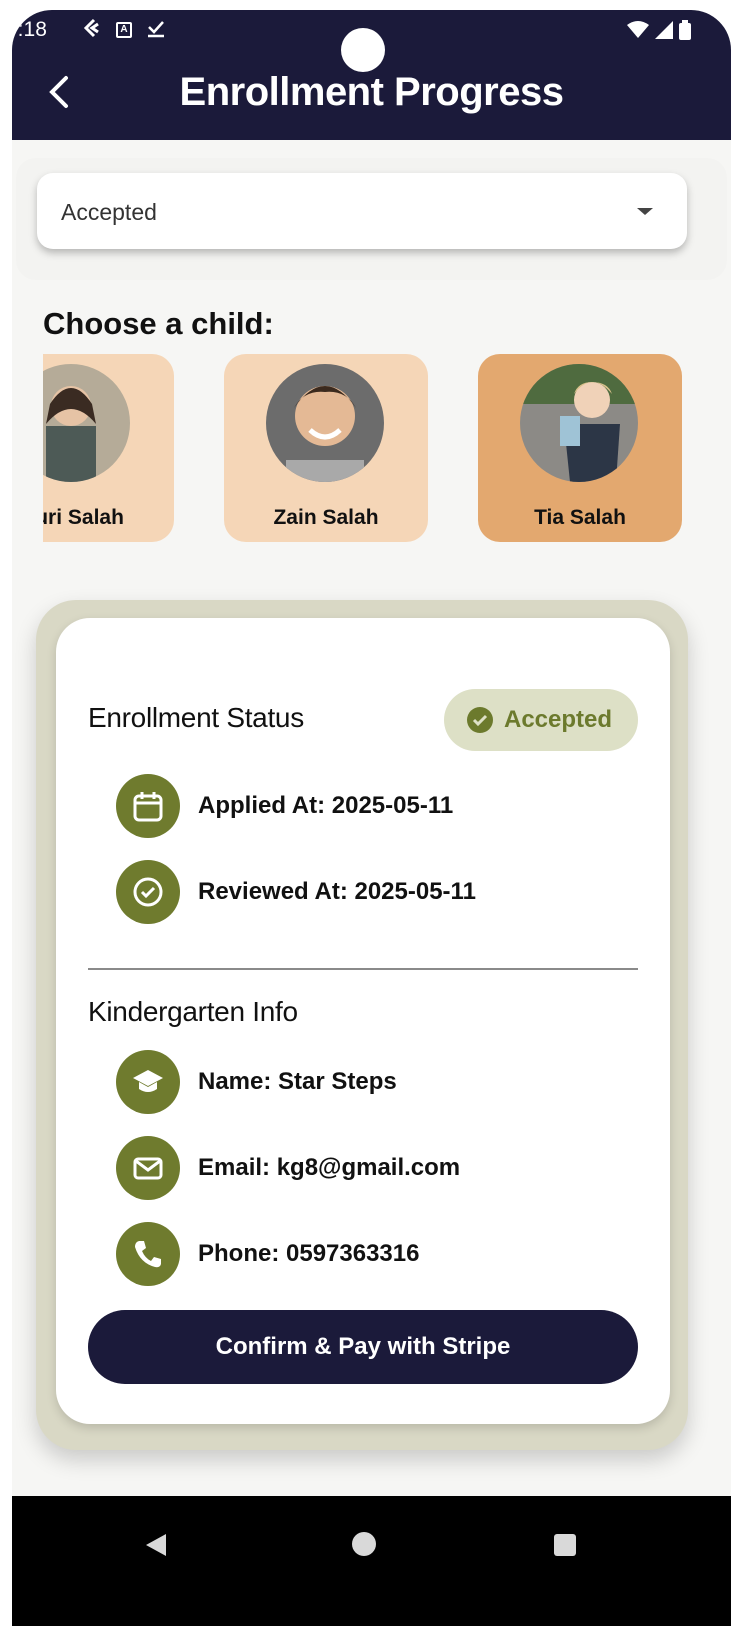 This screenshot has width=731, height=1626. Describe the element at coordinates (193, 1011) in the screenshot. I see `kindergarten-info-title: Kindergarten Info` at that location.